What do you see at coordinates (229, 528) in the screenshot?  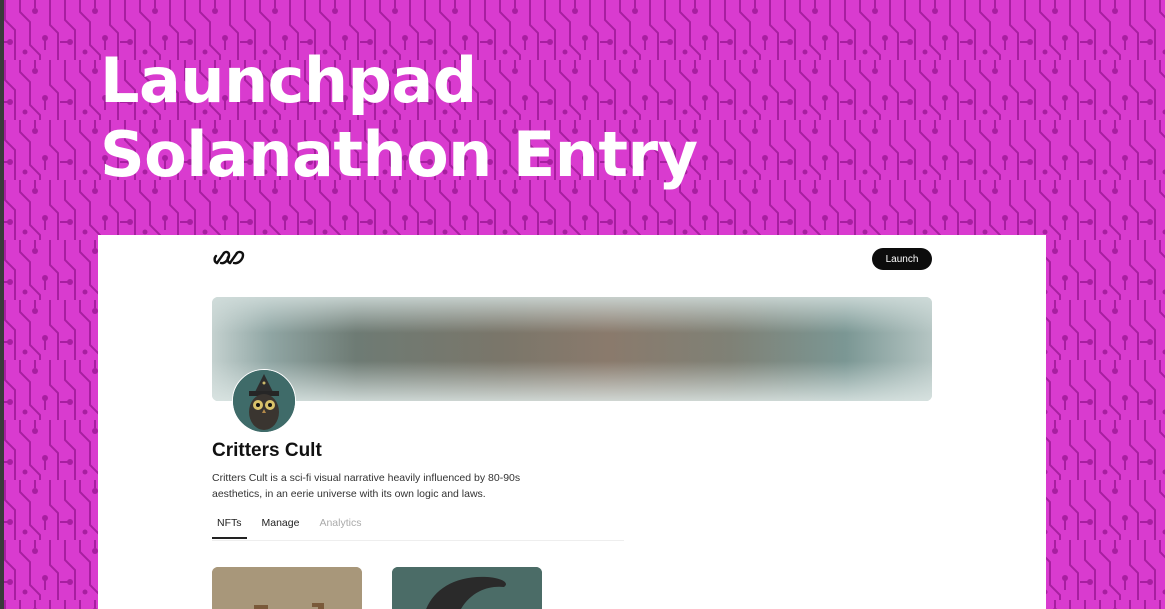 I see `tab-nfts: NFTs` at bounding box center [229, 528].